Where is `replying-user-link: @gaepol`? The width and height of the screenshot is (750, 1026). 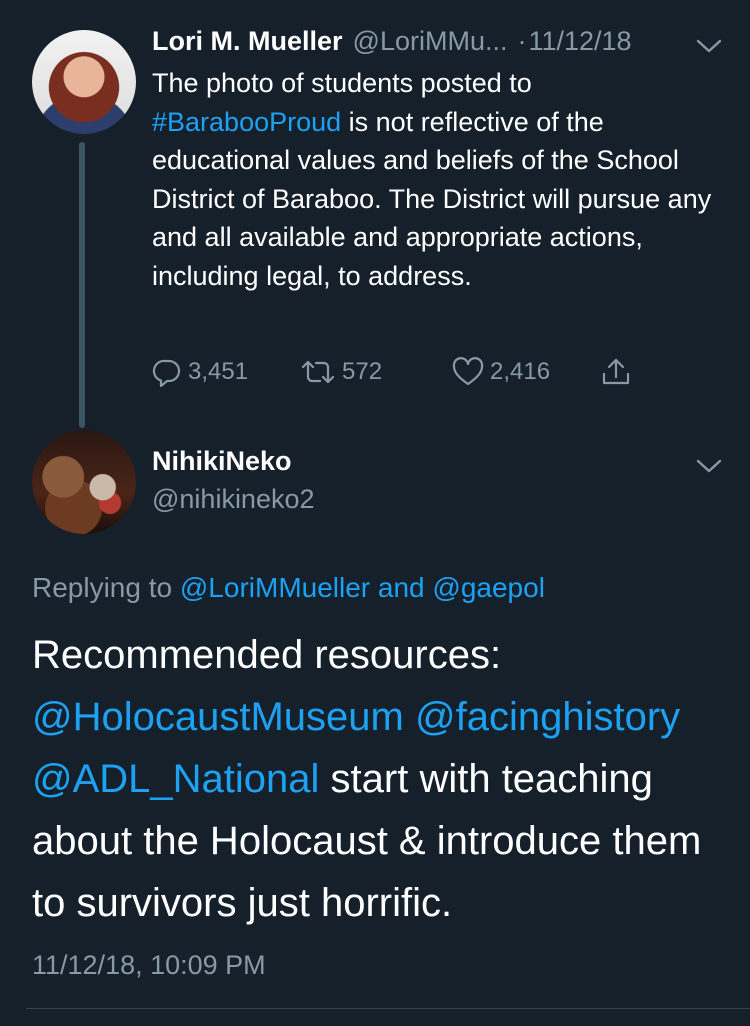
replying-user-link: @gaepol is located at coordinates (488, 587).